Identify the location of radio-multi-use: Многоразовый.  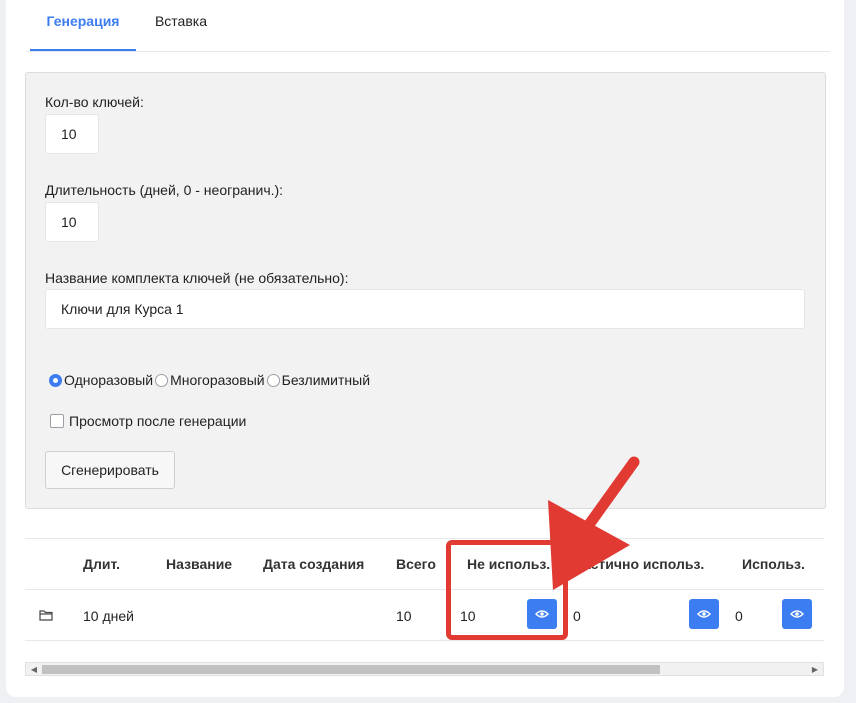
(210, 380).